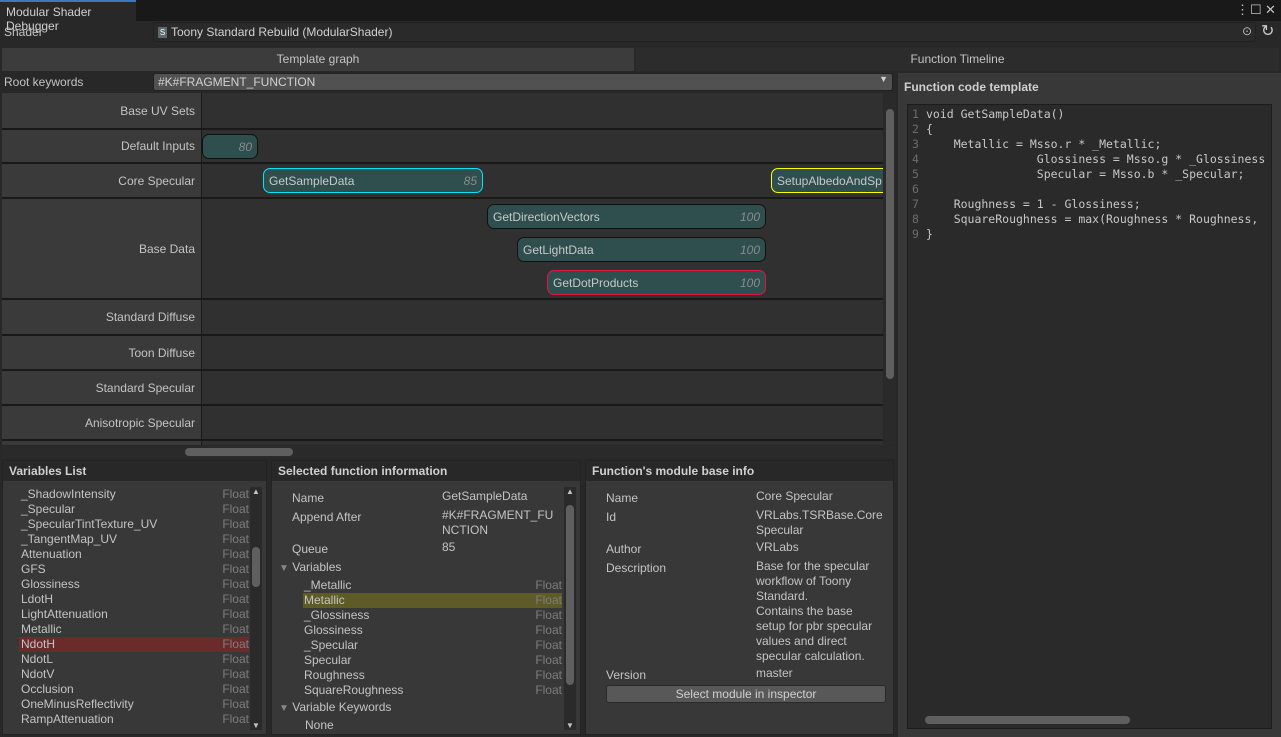  I want to click on line-number: 7, so click(915, 204).